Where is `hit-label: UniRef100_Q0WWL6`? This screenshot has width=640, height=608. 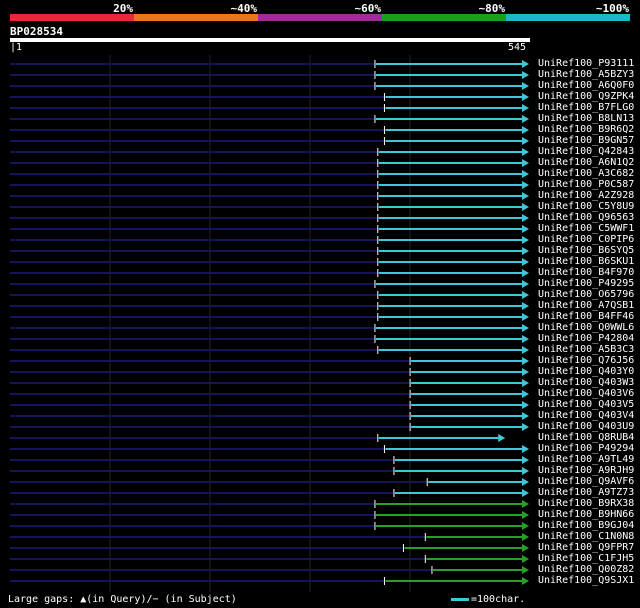 hit-label: UniRef100_Q0WWL6 is located at coordinates (586, 327).